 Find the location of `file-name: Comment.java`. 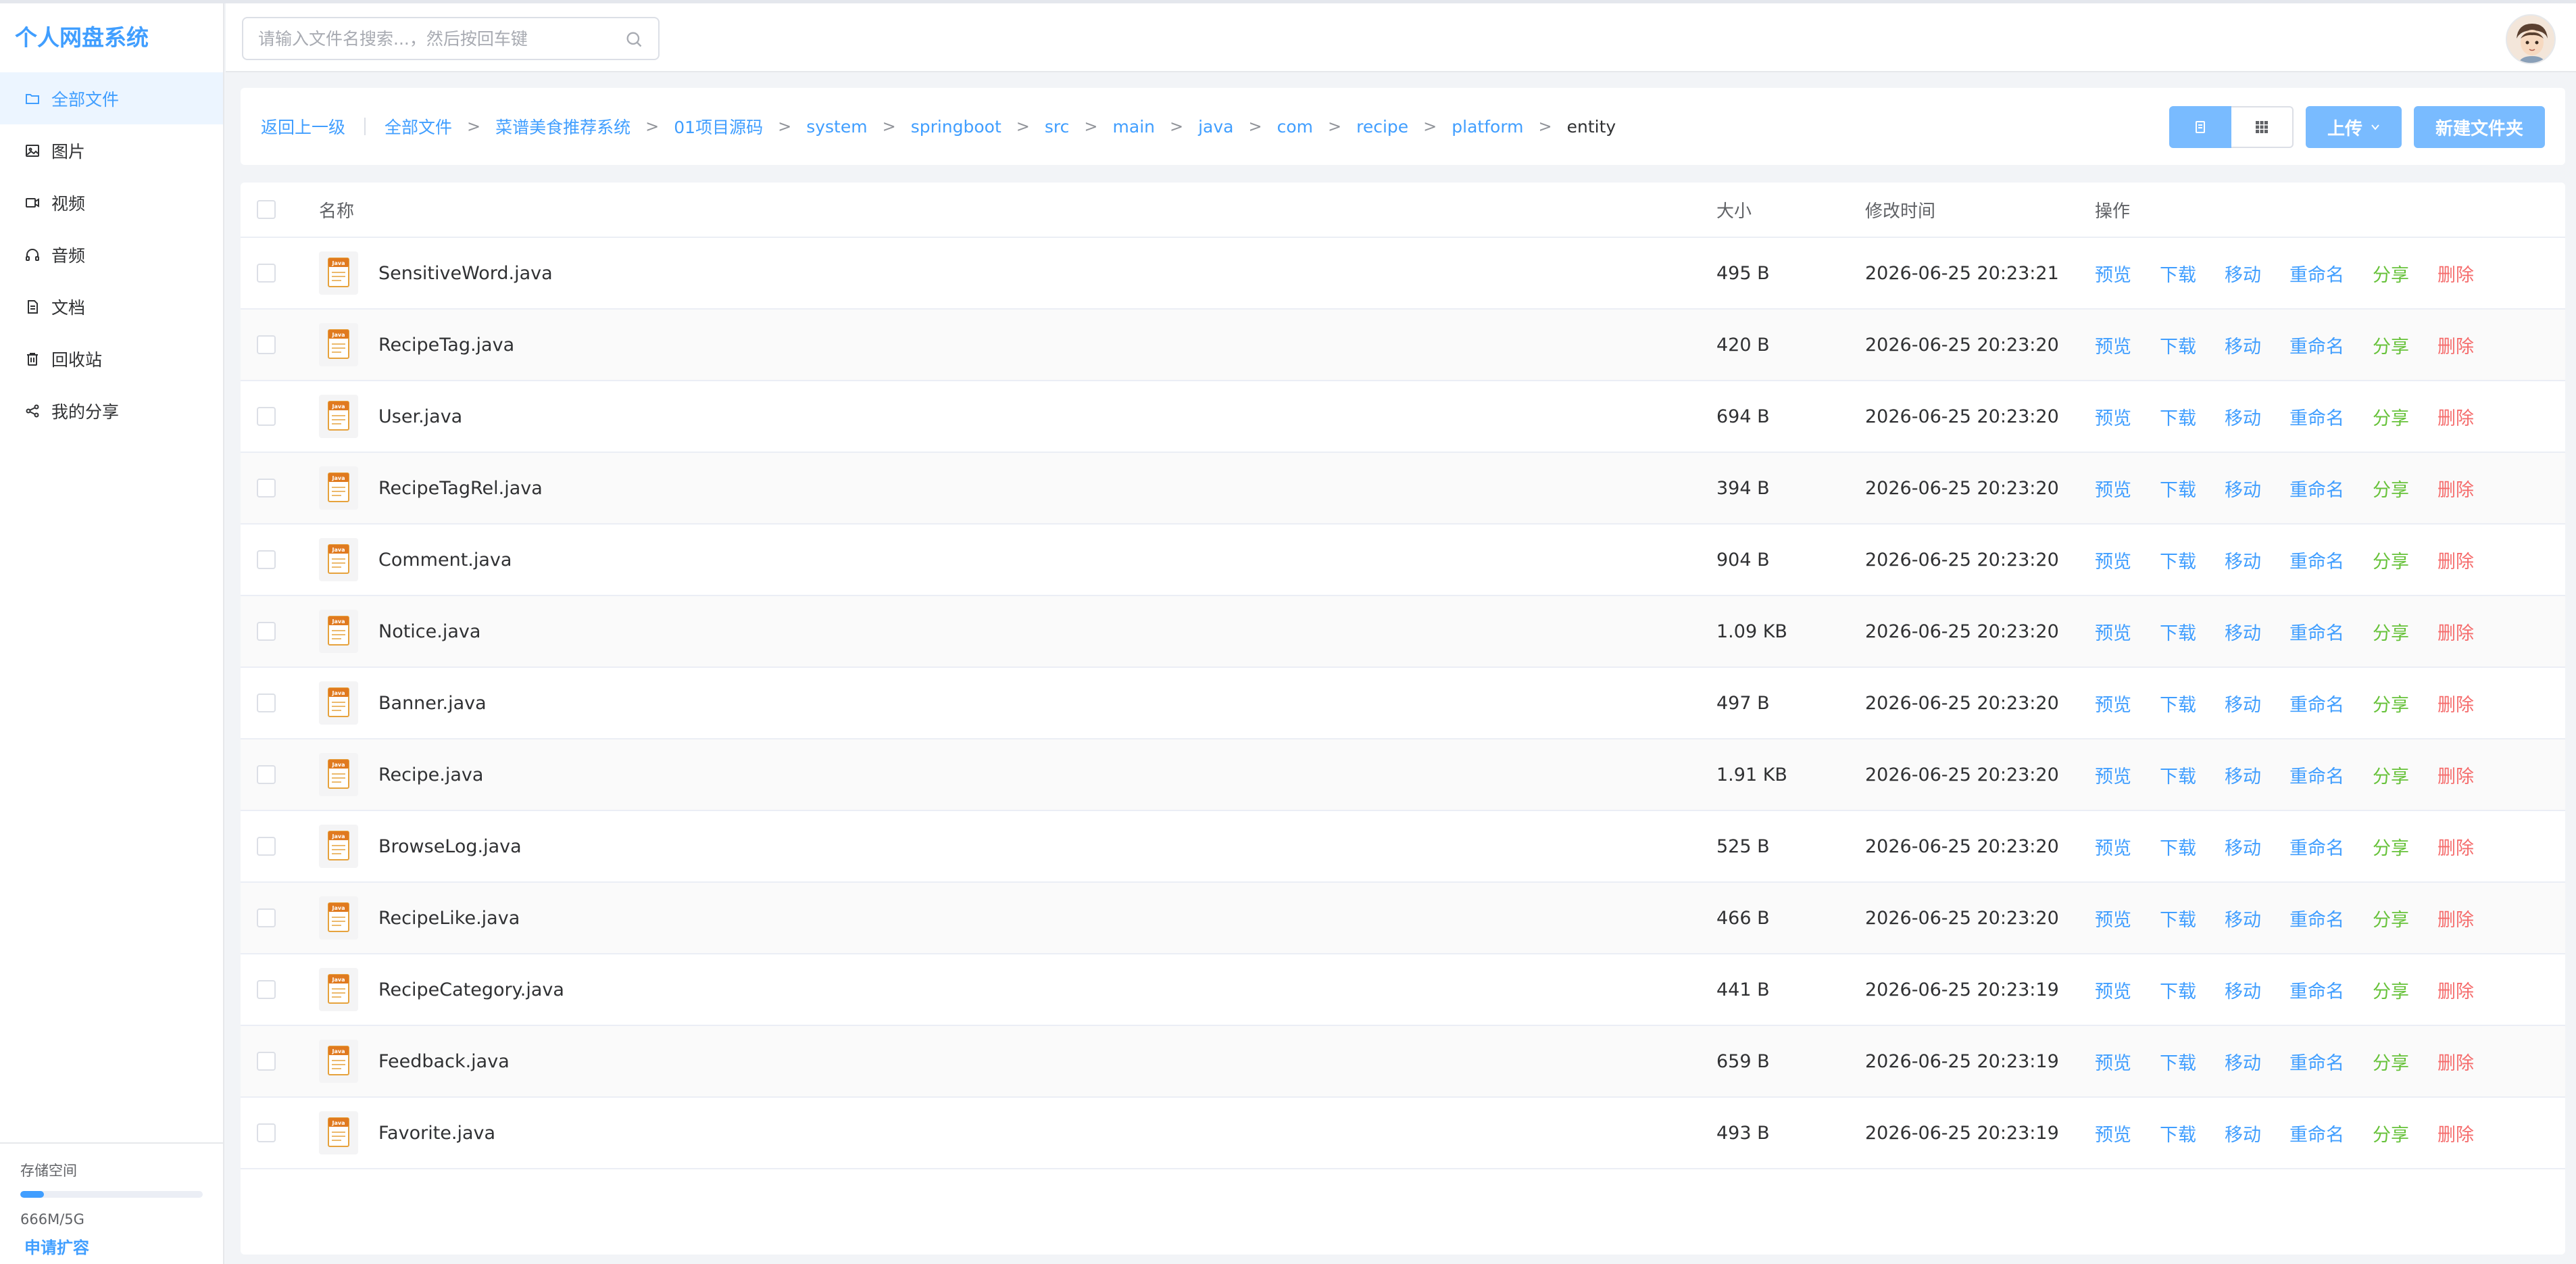

file-name: Comment.java is located at coordinates (445, 560).